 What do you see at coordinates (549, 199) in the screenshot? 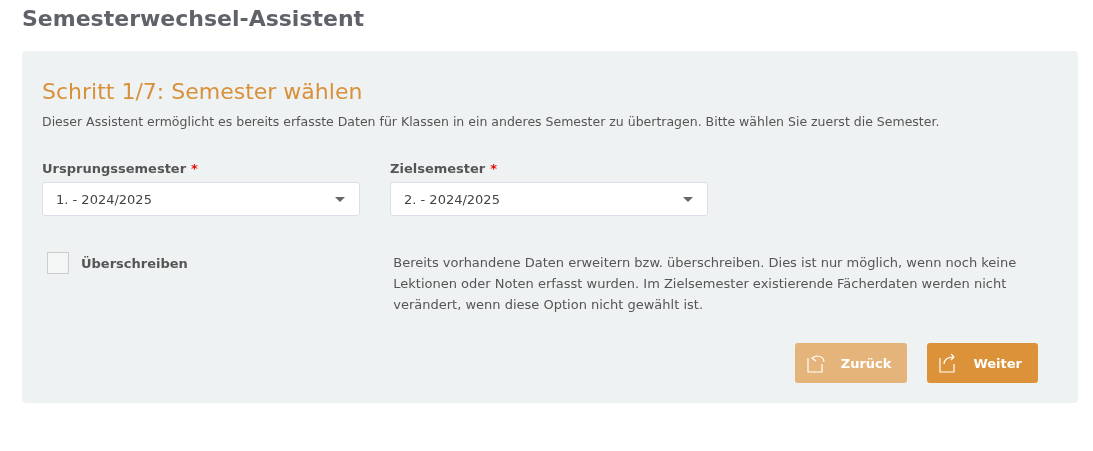
I see `semester-select: 2. - 2024/2025` at bounding box center [549, 199].